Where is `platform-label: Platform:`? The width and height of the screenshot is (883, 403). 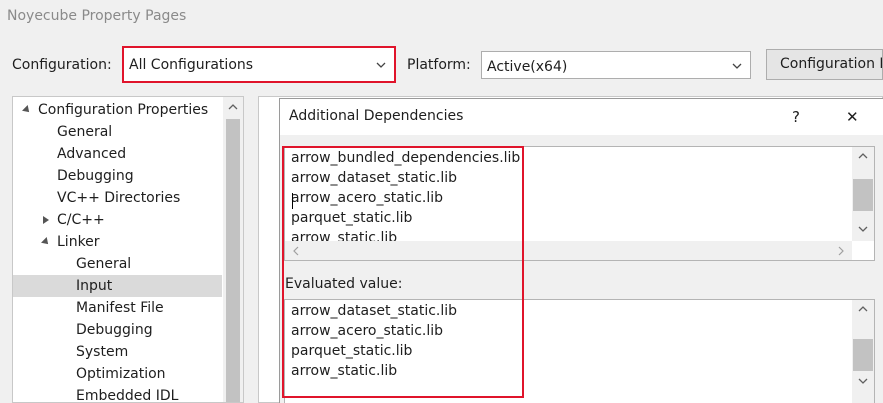
platform-label: Platform: is located at coordinates (439, 65).